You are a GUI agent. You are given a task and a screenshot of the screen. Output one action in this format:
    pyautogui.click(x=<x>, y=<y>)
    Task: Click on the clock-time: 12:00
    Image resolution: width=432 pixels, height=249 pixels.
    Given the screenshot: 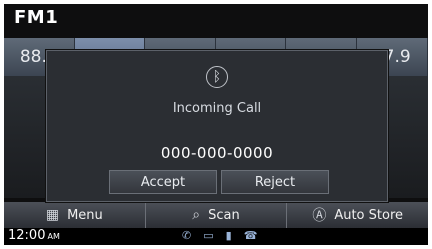 What is the action you would take?
    pyautogui.click(x=27, y=235)
    